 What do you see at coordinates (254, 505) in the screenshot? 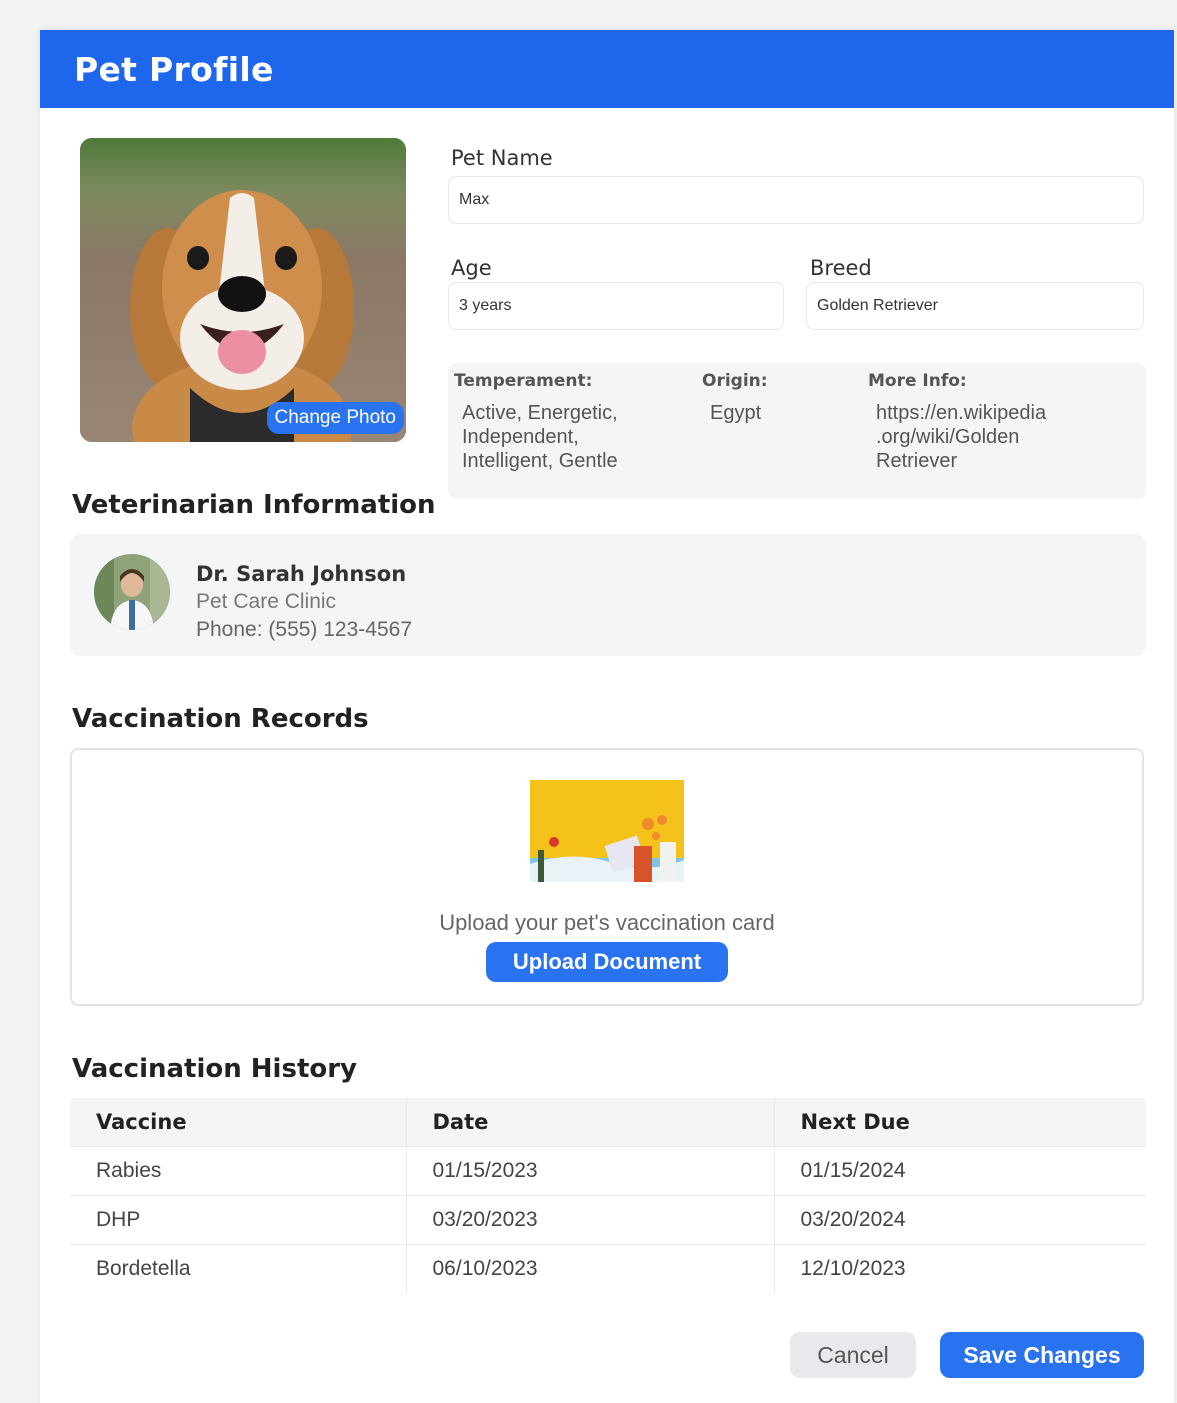
I see `veterinarian-section-title: Veterinarian Information` at bounding box center [254, 505].